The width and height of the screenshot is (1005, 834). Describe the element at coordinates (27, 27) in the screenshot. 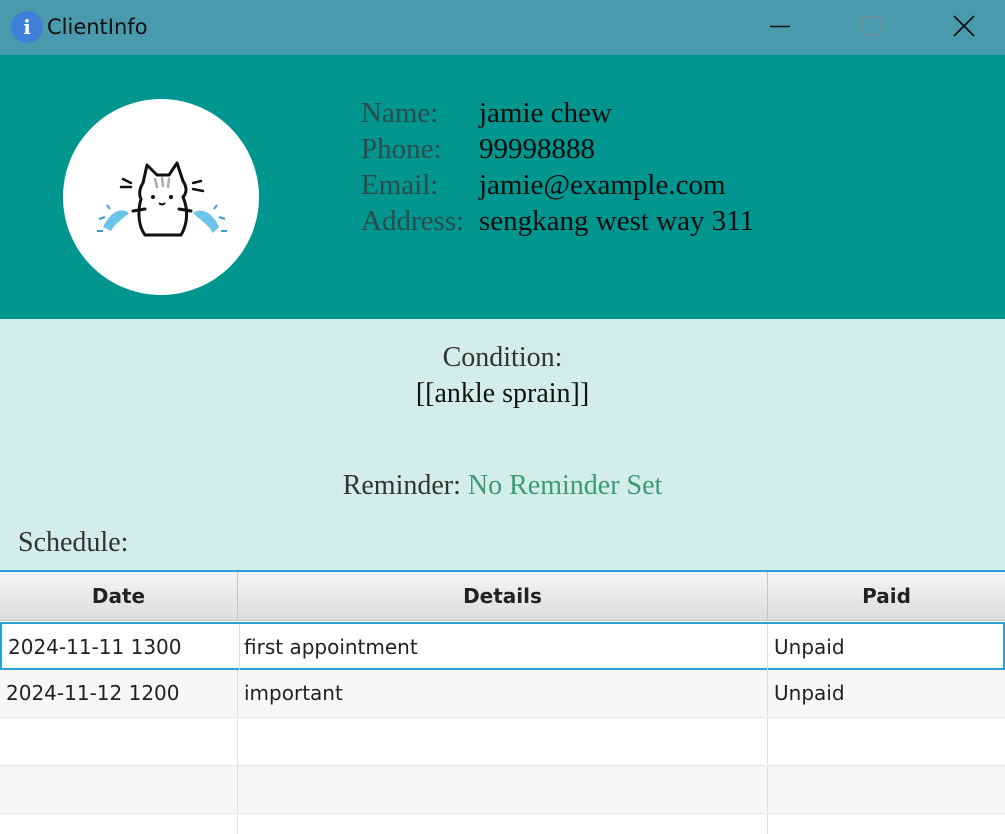

I see `info-icon: i` at that location.